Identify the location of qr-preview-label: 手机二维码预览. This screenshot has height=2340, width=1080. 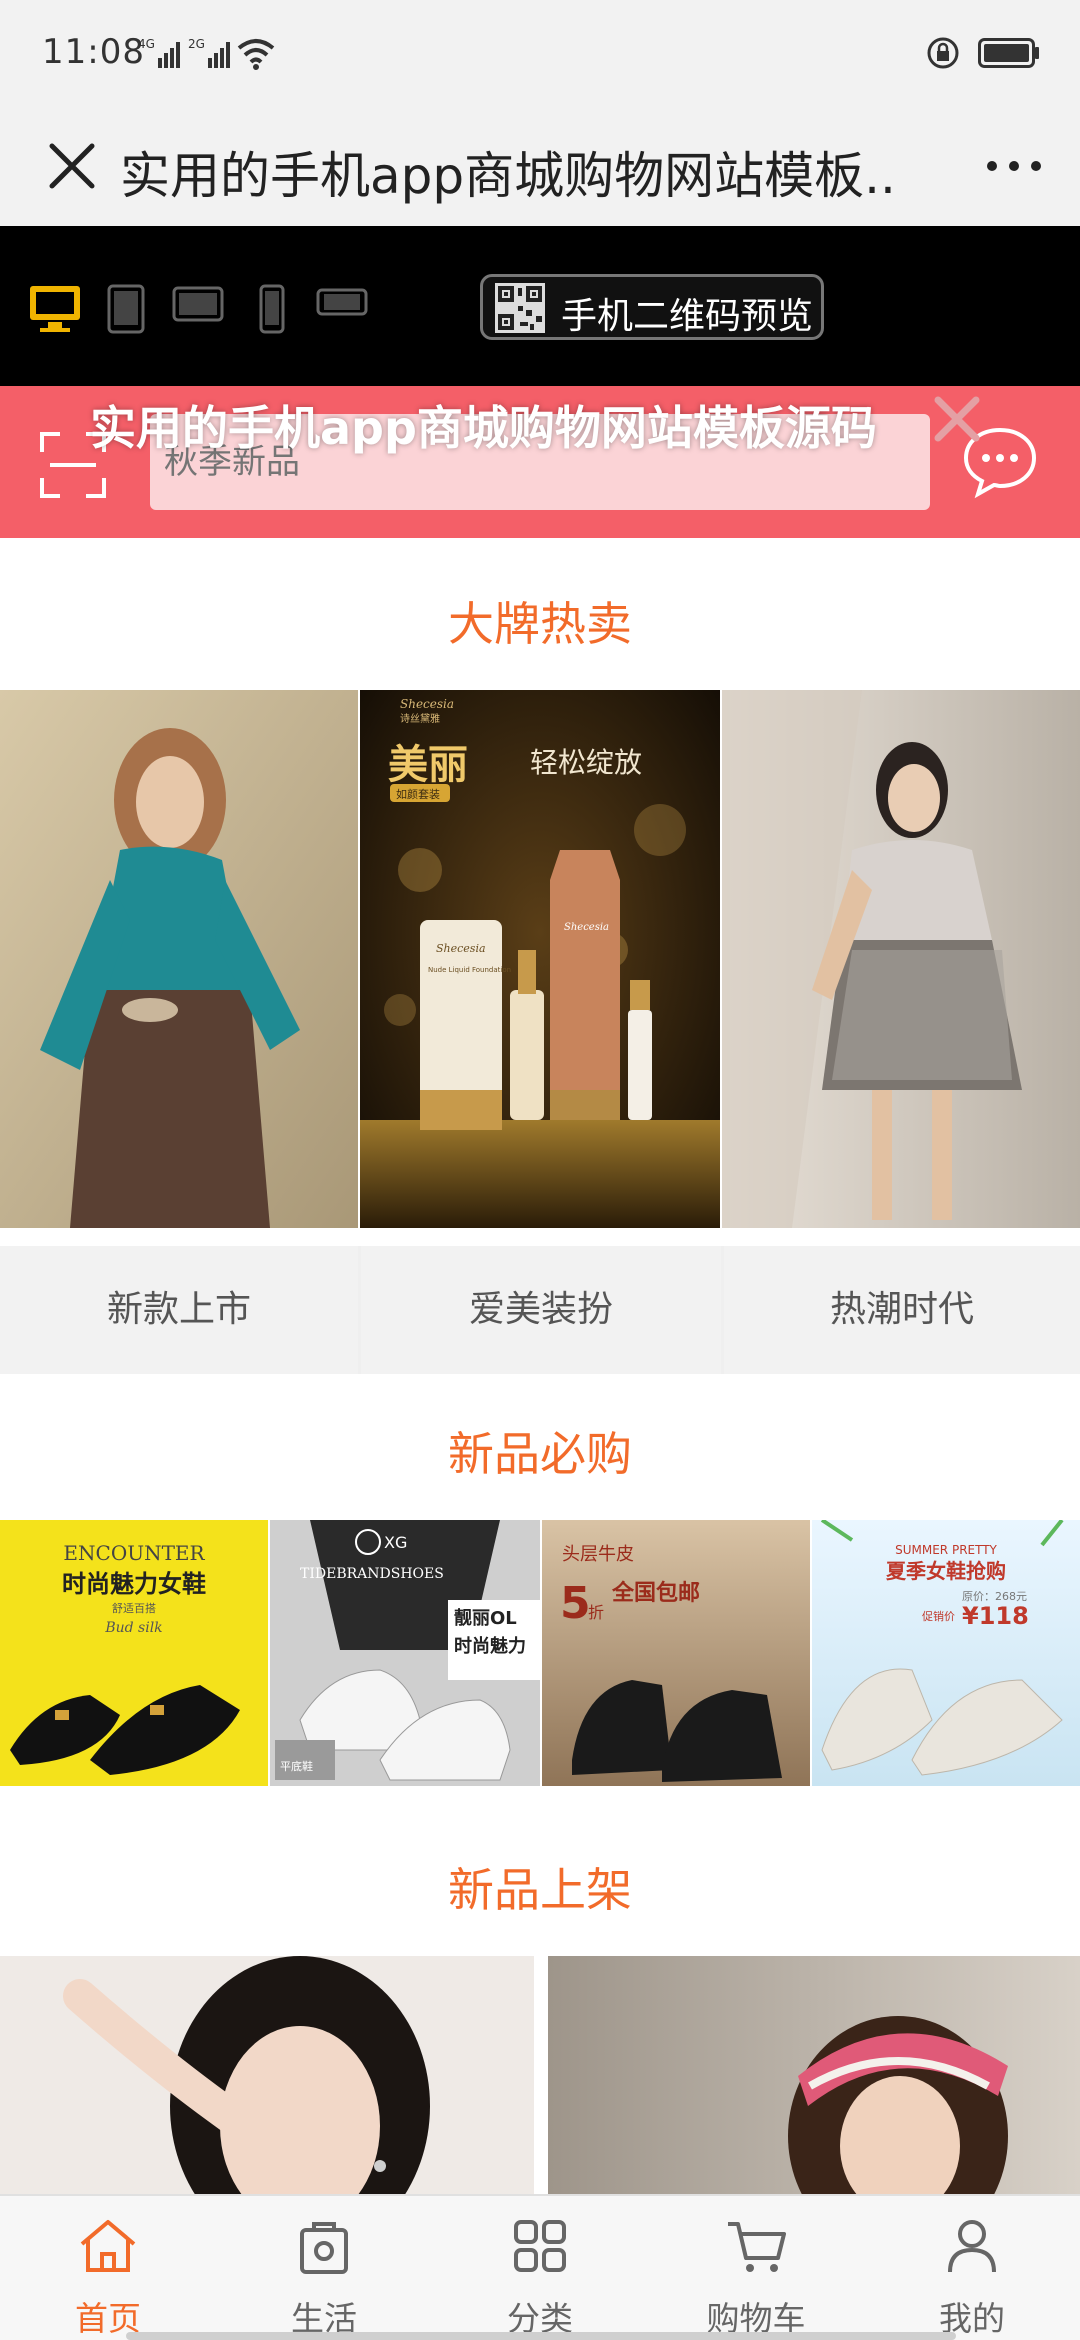
(687, 316).